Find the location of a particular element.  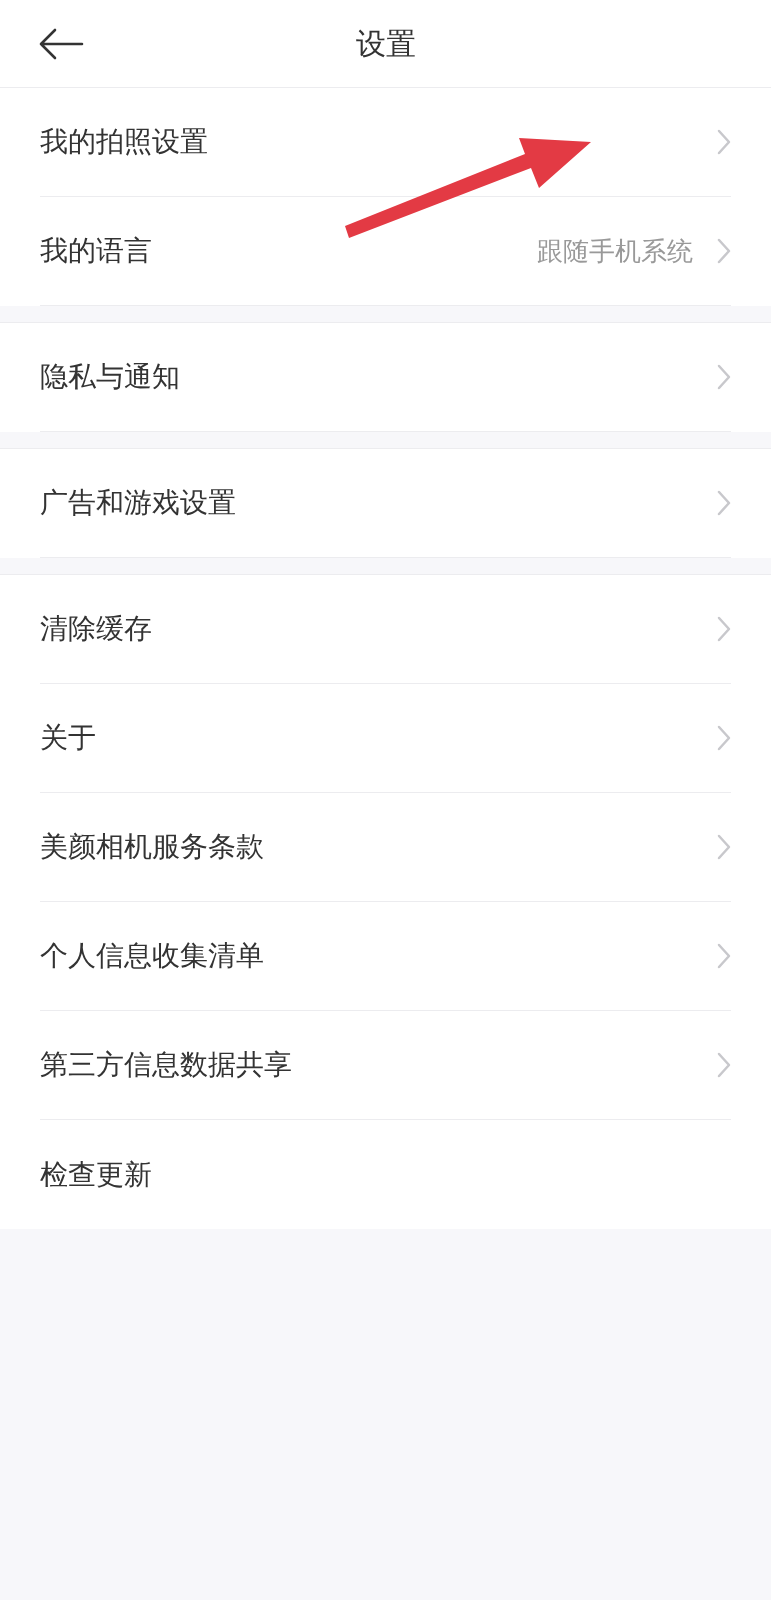

row-label: 检查更新 is located at coordinates (96, 1174).